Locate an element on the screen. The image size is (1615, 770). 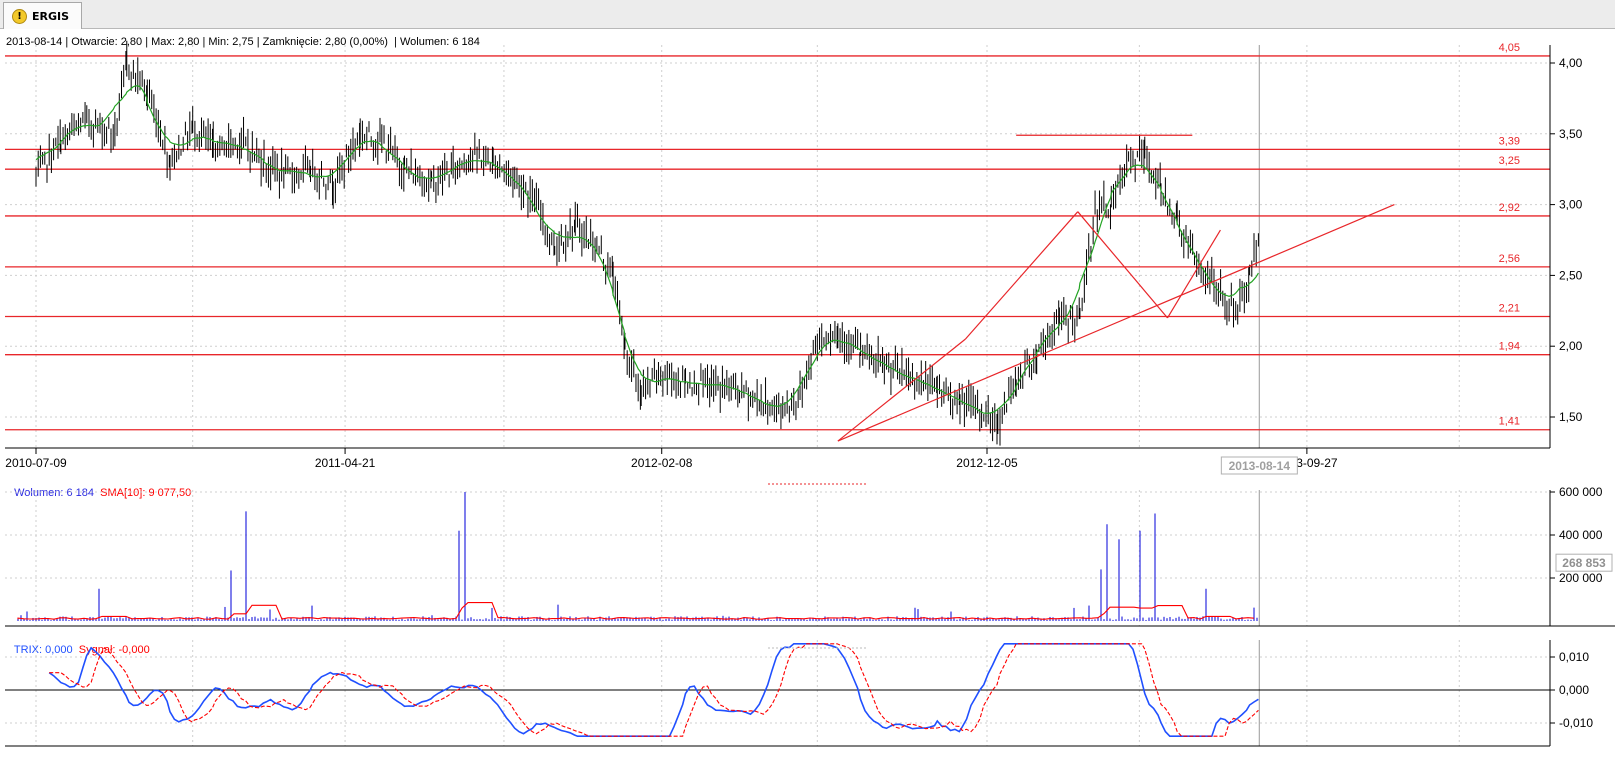
price-y-tick-label: 2,00 is located at coordinates (1571, 346).